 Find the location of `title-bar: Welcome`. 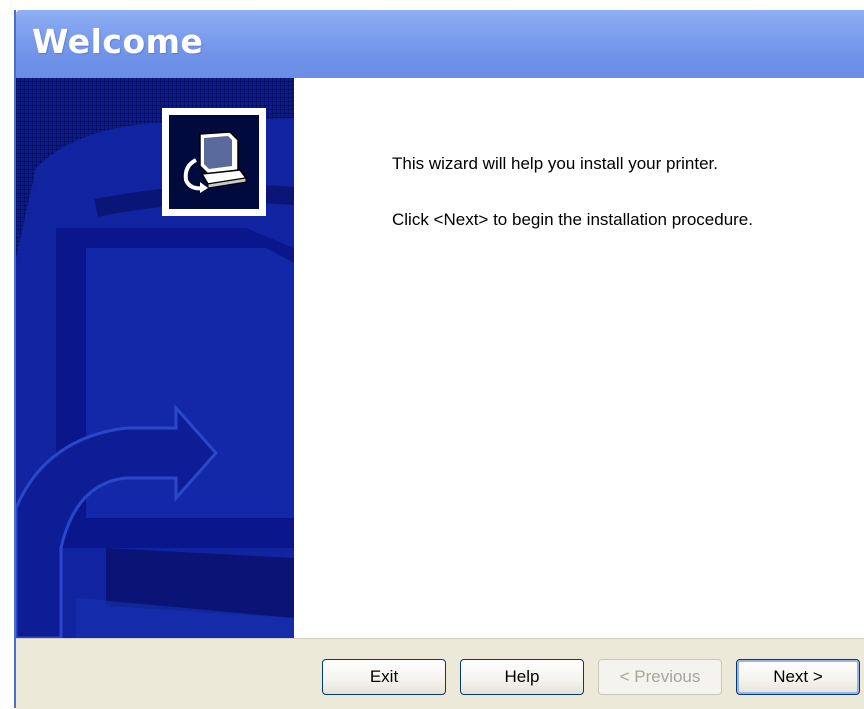

title-bar: Welcome is located at coordinates (440, 44).